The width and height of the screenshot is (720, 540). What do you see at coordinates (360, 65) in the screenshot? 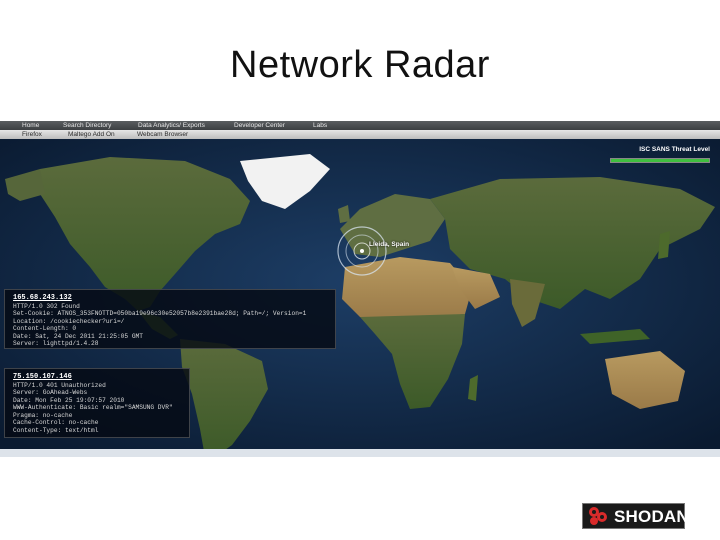
I see `slide-title: Network Radar` at bounding box center [360, 65].